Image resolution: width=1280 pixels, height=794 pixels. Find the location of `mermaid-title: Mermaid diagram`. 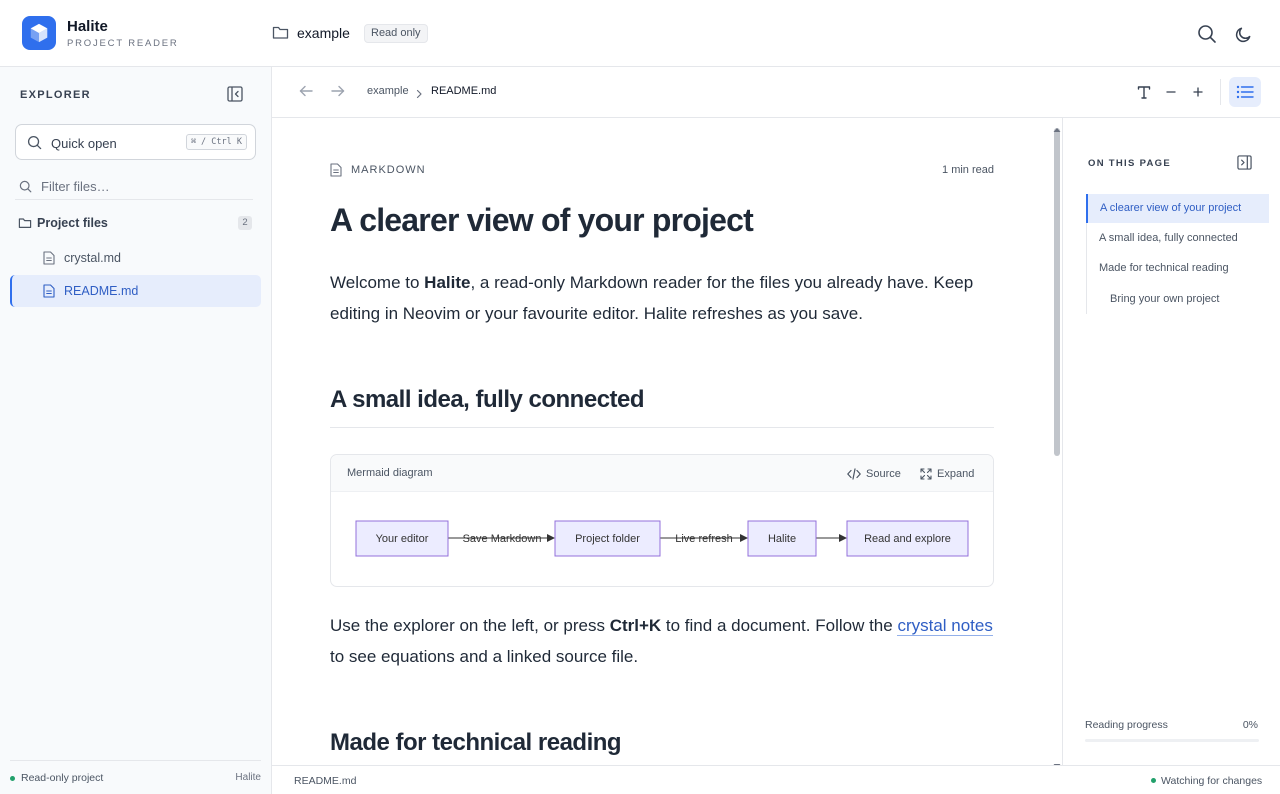

mermaid-title: Mermaid diagram is located at coordinates (390, 473).